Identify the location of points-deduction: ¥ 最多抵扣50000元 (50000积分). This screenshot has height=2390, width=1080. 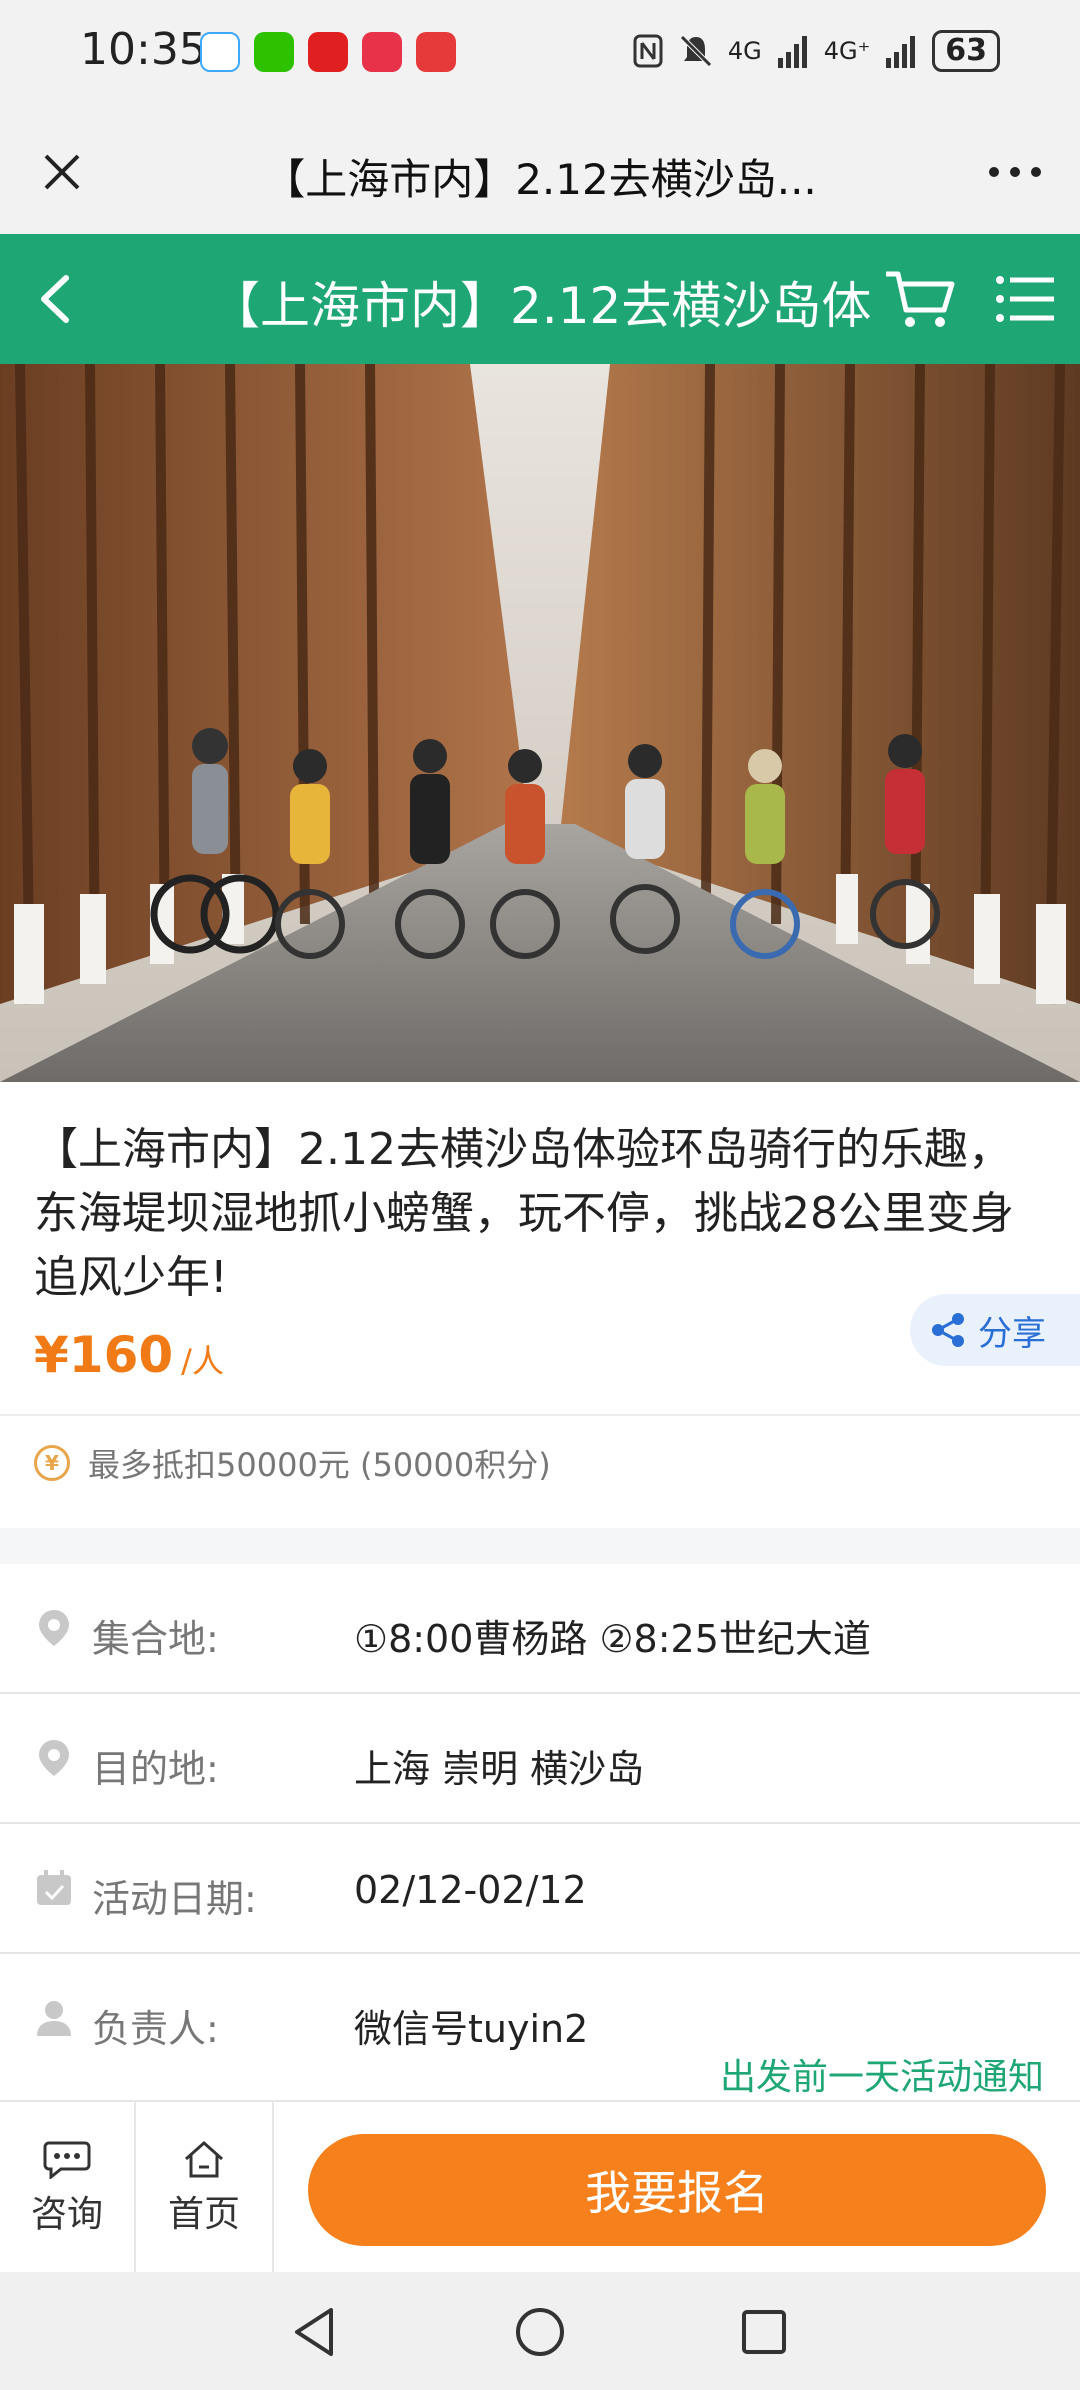
(292, 1463).